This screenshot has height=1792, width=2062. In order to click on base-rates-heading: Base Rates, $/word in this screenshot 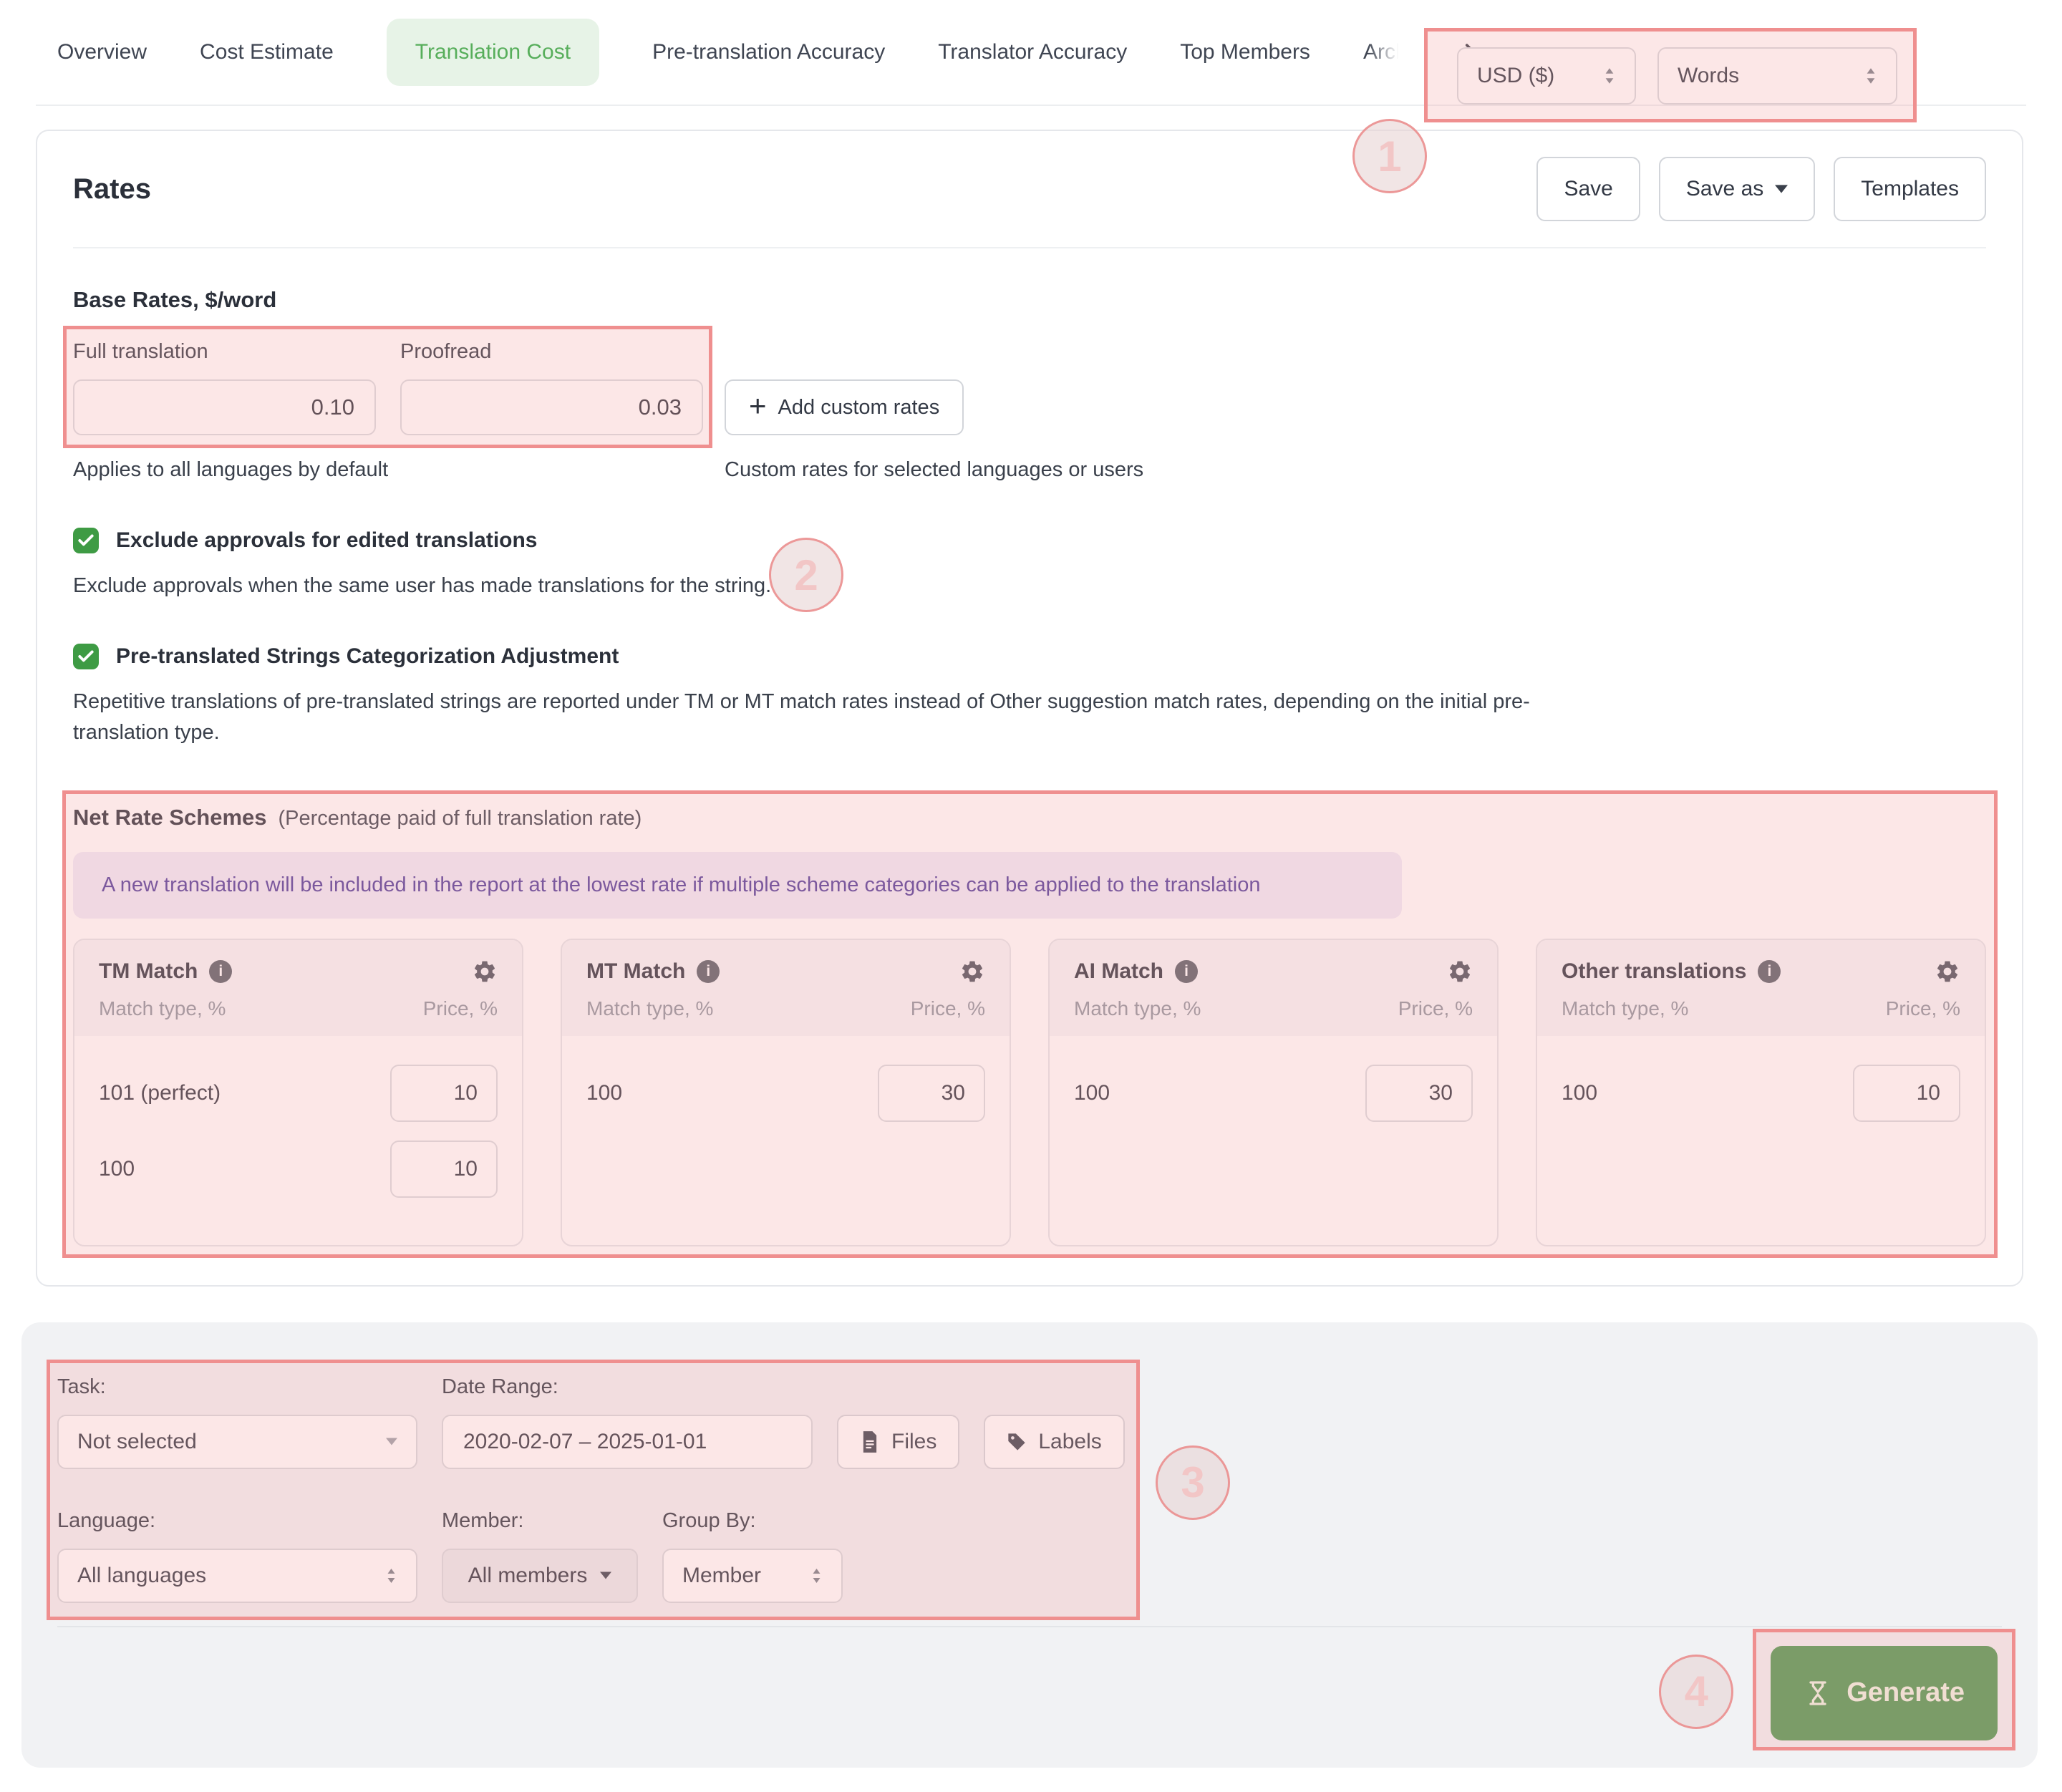, I will do `click(175, 299)`.